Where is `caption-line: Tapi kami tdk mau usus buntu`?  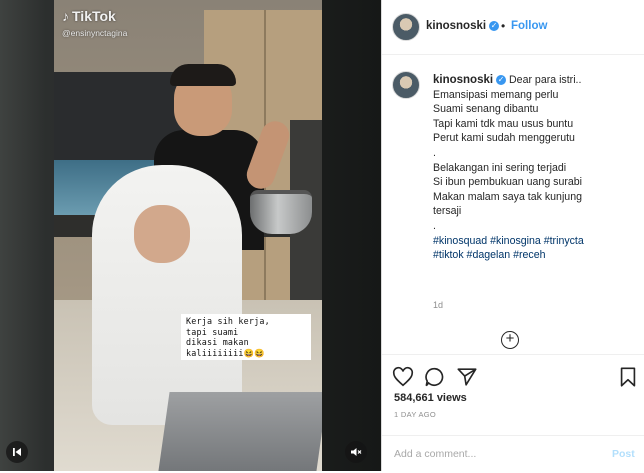
caption-line: Tapi kami tdk mau usus buntu is located at coordinates (503, 123).